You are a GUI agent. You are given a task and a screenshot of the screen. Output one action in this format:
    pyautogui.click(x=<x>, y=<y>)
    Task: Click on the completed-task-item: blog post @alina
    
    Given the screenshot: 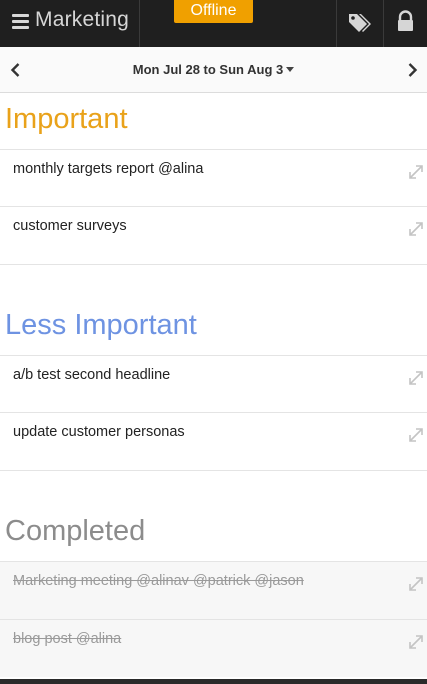 What is the action you would take?
    pyautogui.click(x=213, y=648)
    